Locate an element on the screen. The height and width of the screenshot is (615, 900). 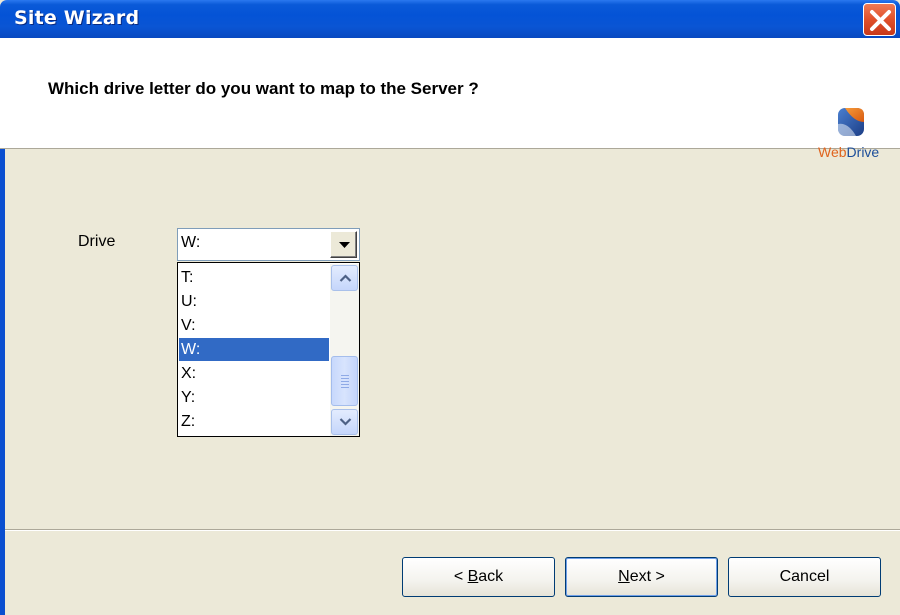
scroll-up-button is located at coordinates (344, 278).